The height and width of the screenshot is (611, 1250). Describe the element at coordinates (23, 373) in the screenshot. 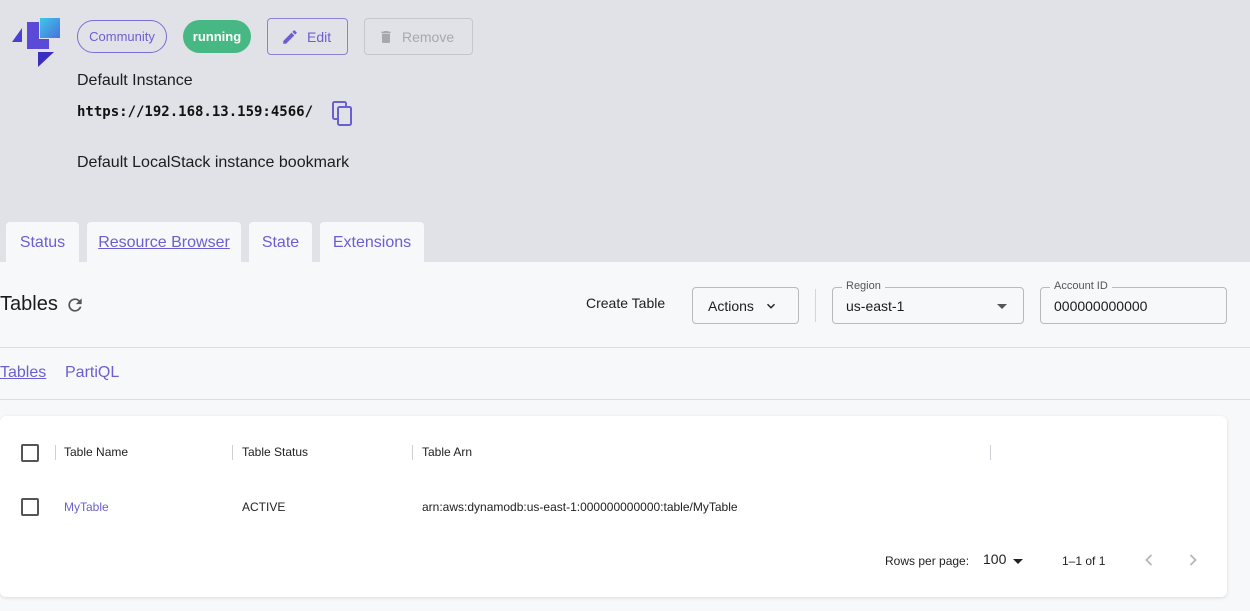

I see `subtab-tables: Tables` at that location.